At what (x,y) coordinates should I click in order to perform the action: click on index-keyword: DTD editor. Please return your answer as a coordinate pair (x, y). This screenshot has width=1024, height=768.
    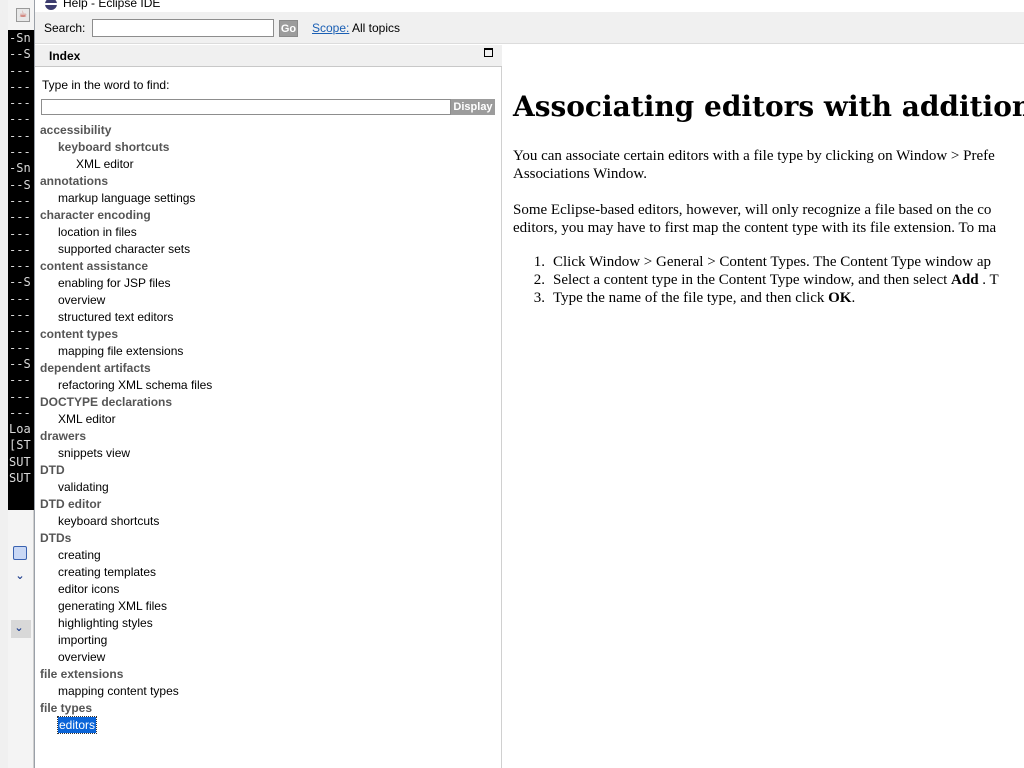
    Looking at the image, I should click on (267, 504).